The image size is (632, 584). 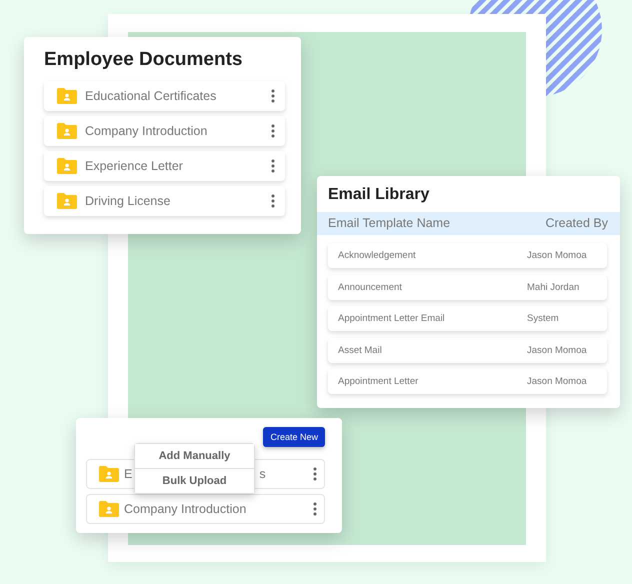 What do you see at coordinates (553, 287) in the screenshot?
I see `created-by: Mahi Jordan` at bounding box center [553, 287].